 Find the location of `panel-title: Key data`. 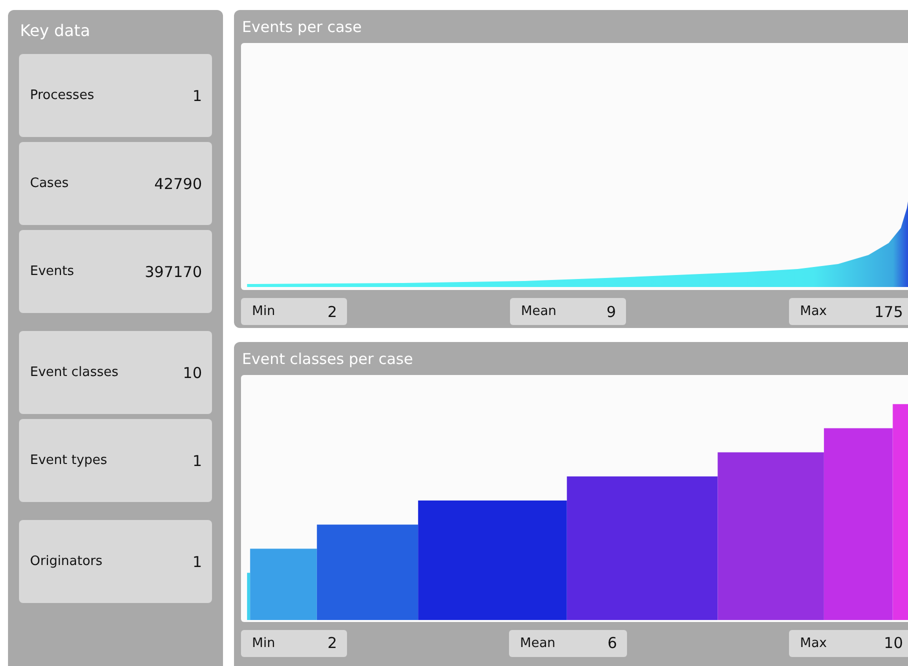

panel-title: Key data is located at coordinates (55, 31).